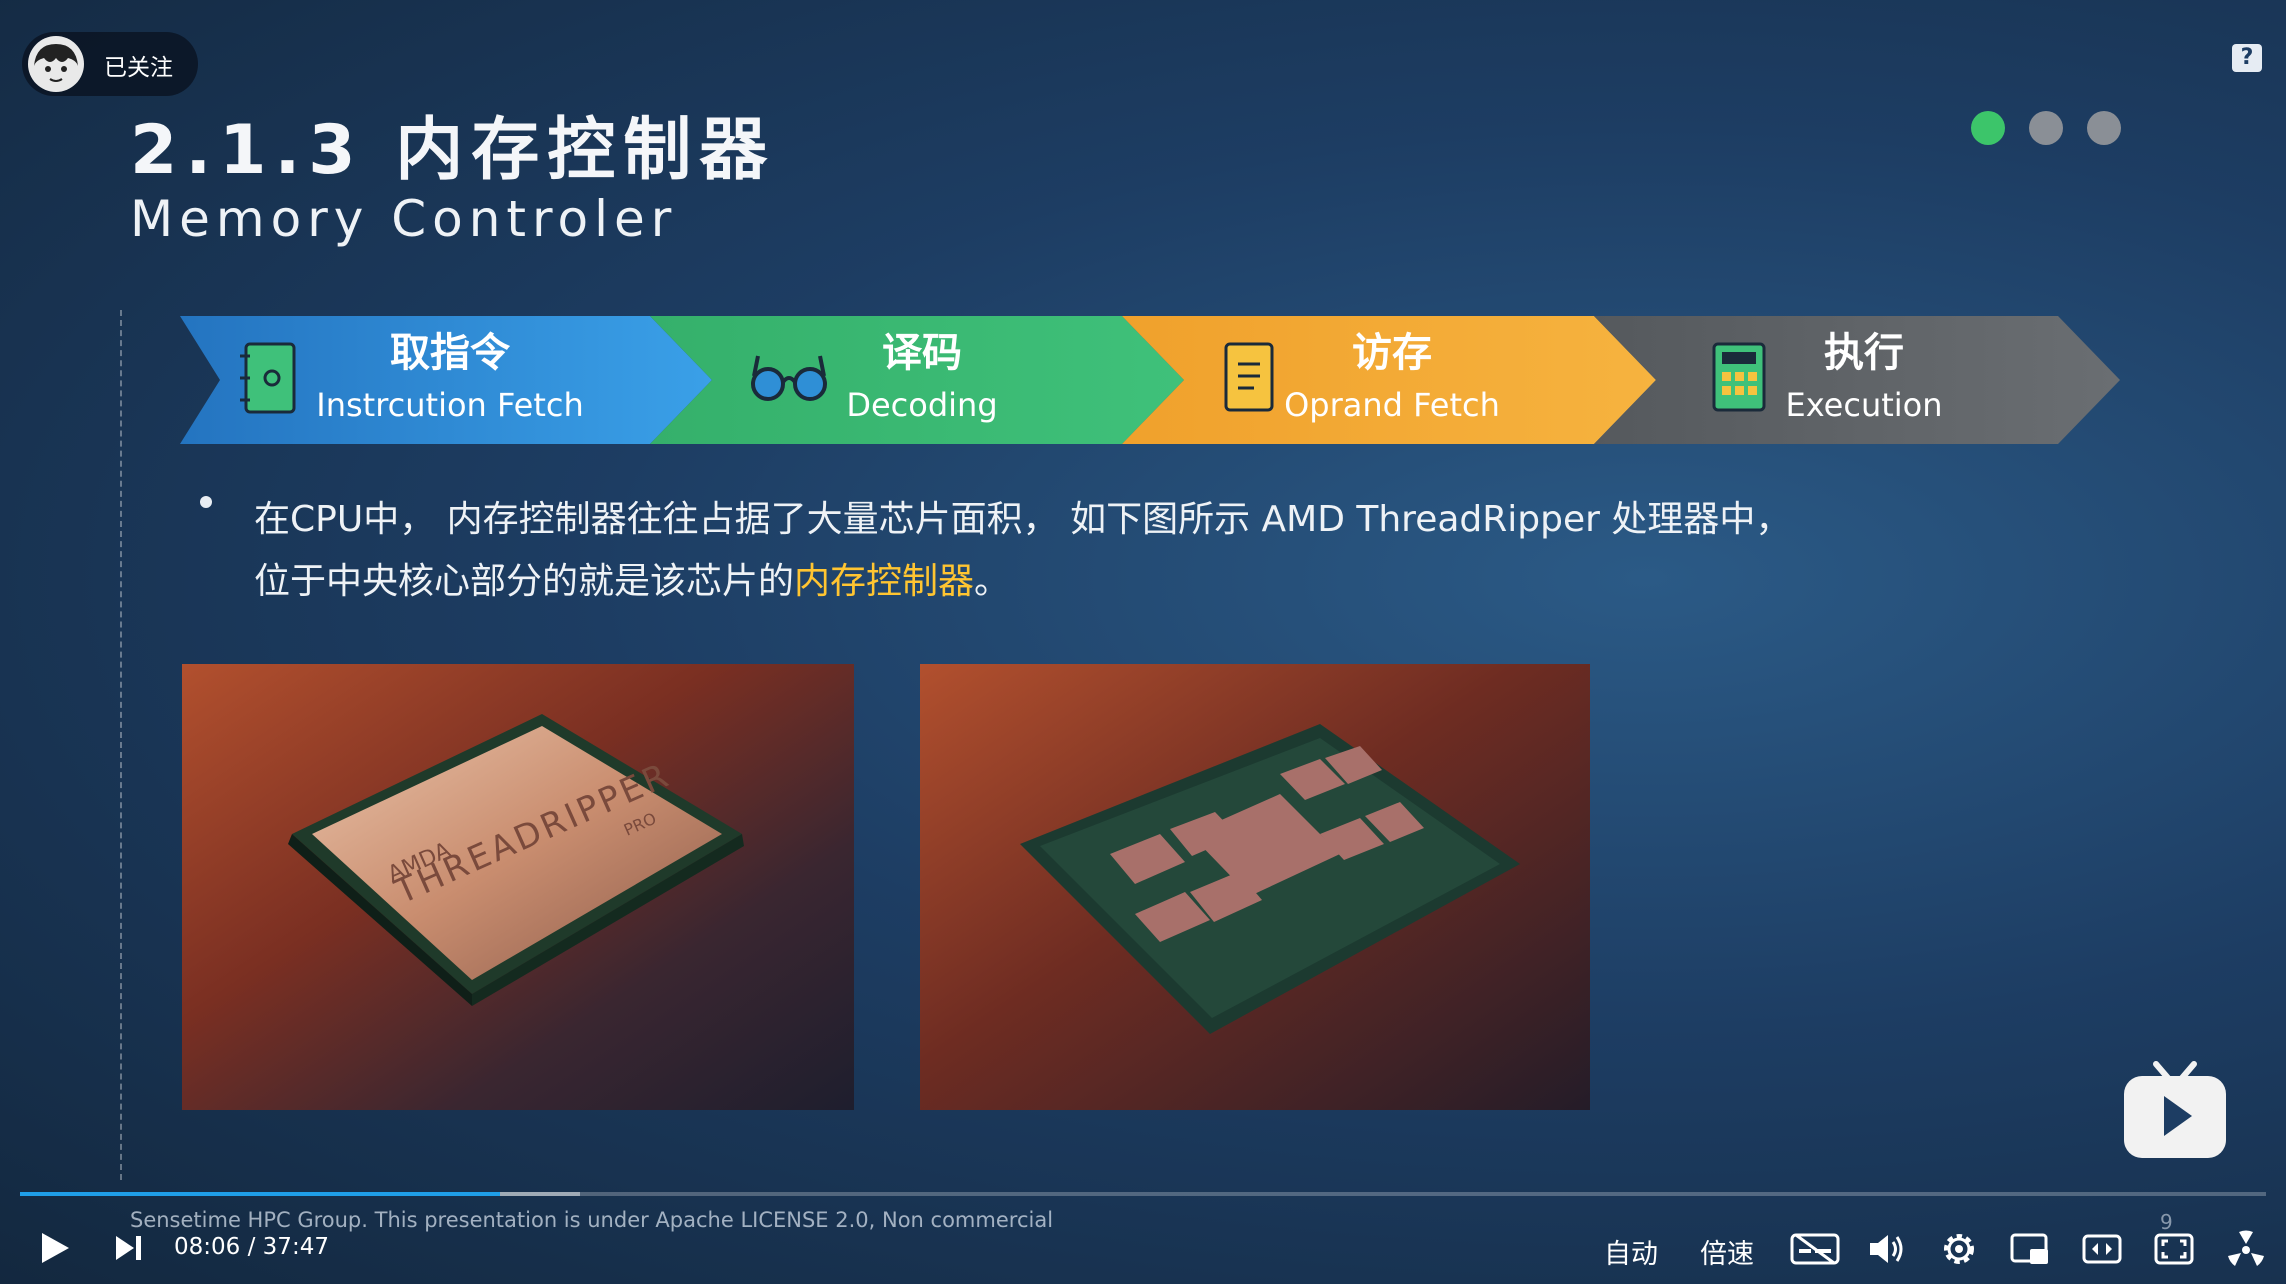 Image resolution: width=2286 pixels, height=1284 pixels. Describe the element at coordinates (121, 745) in the screenshot. I see `divider` at that location.